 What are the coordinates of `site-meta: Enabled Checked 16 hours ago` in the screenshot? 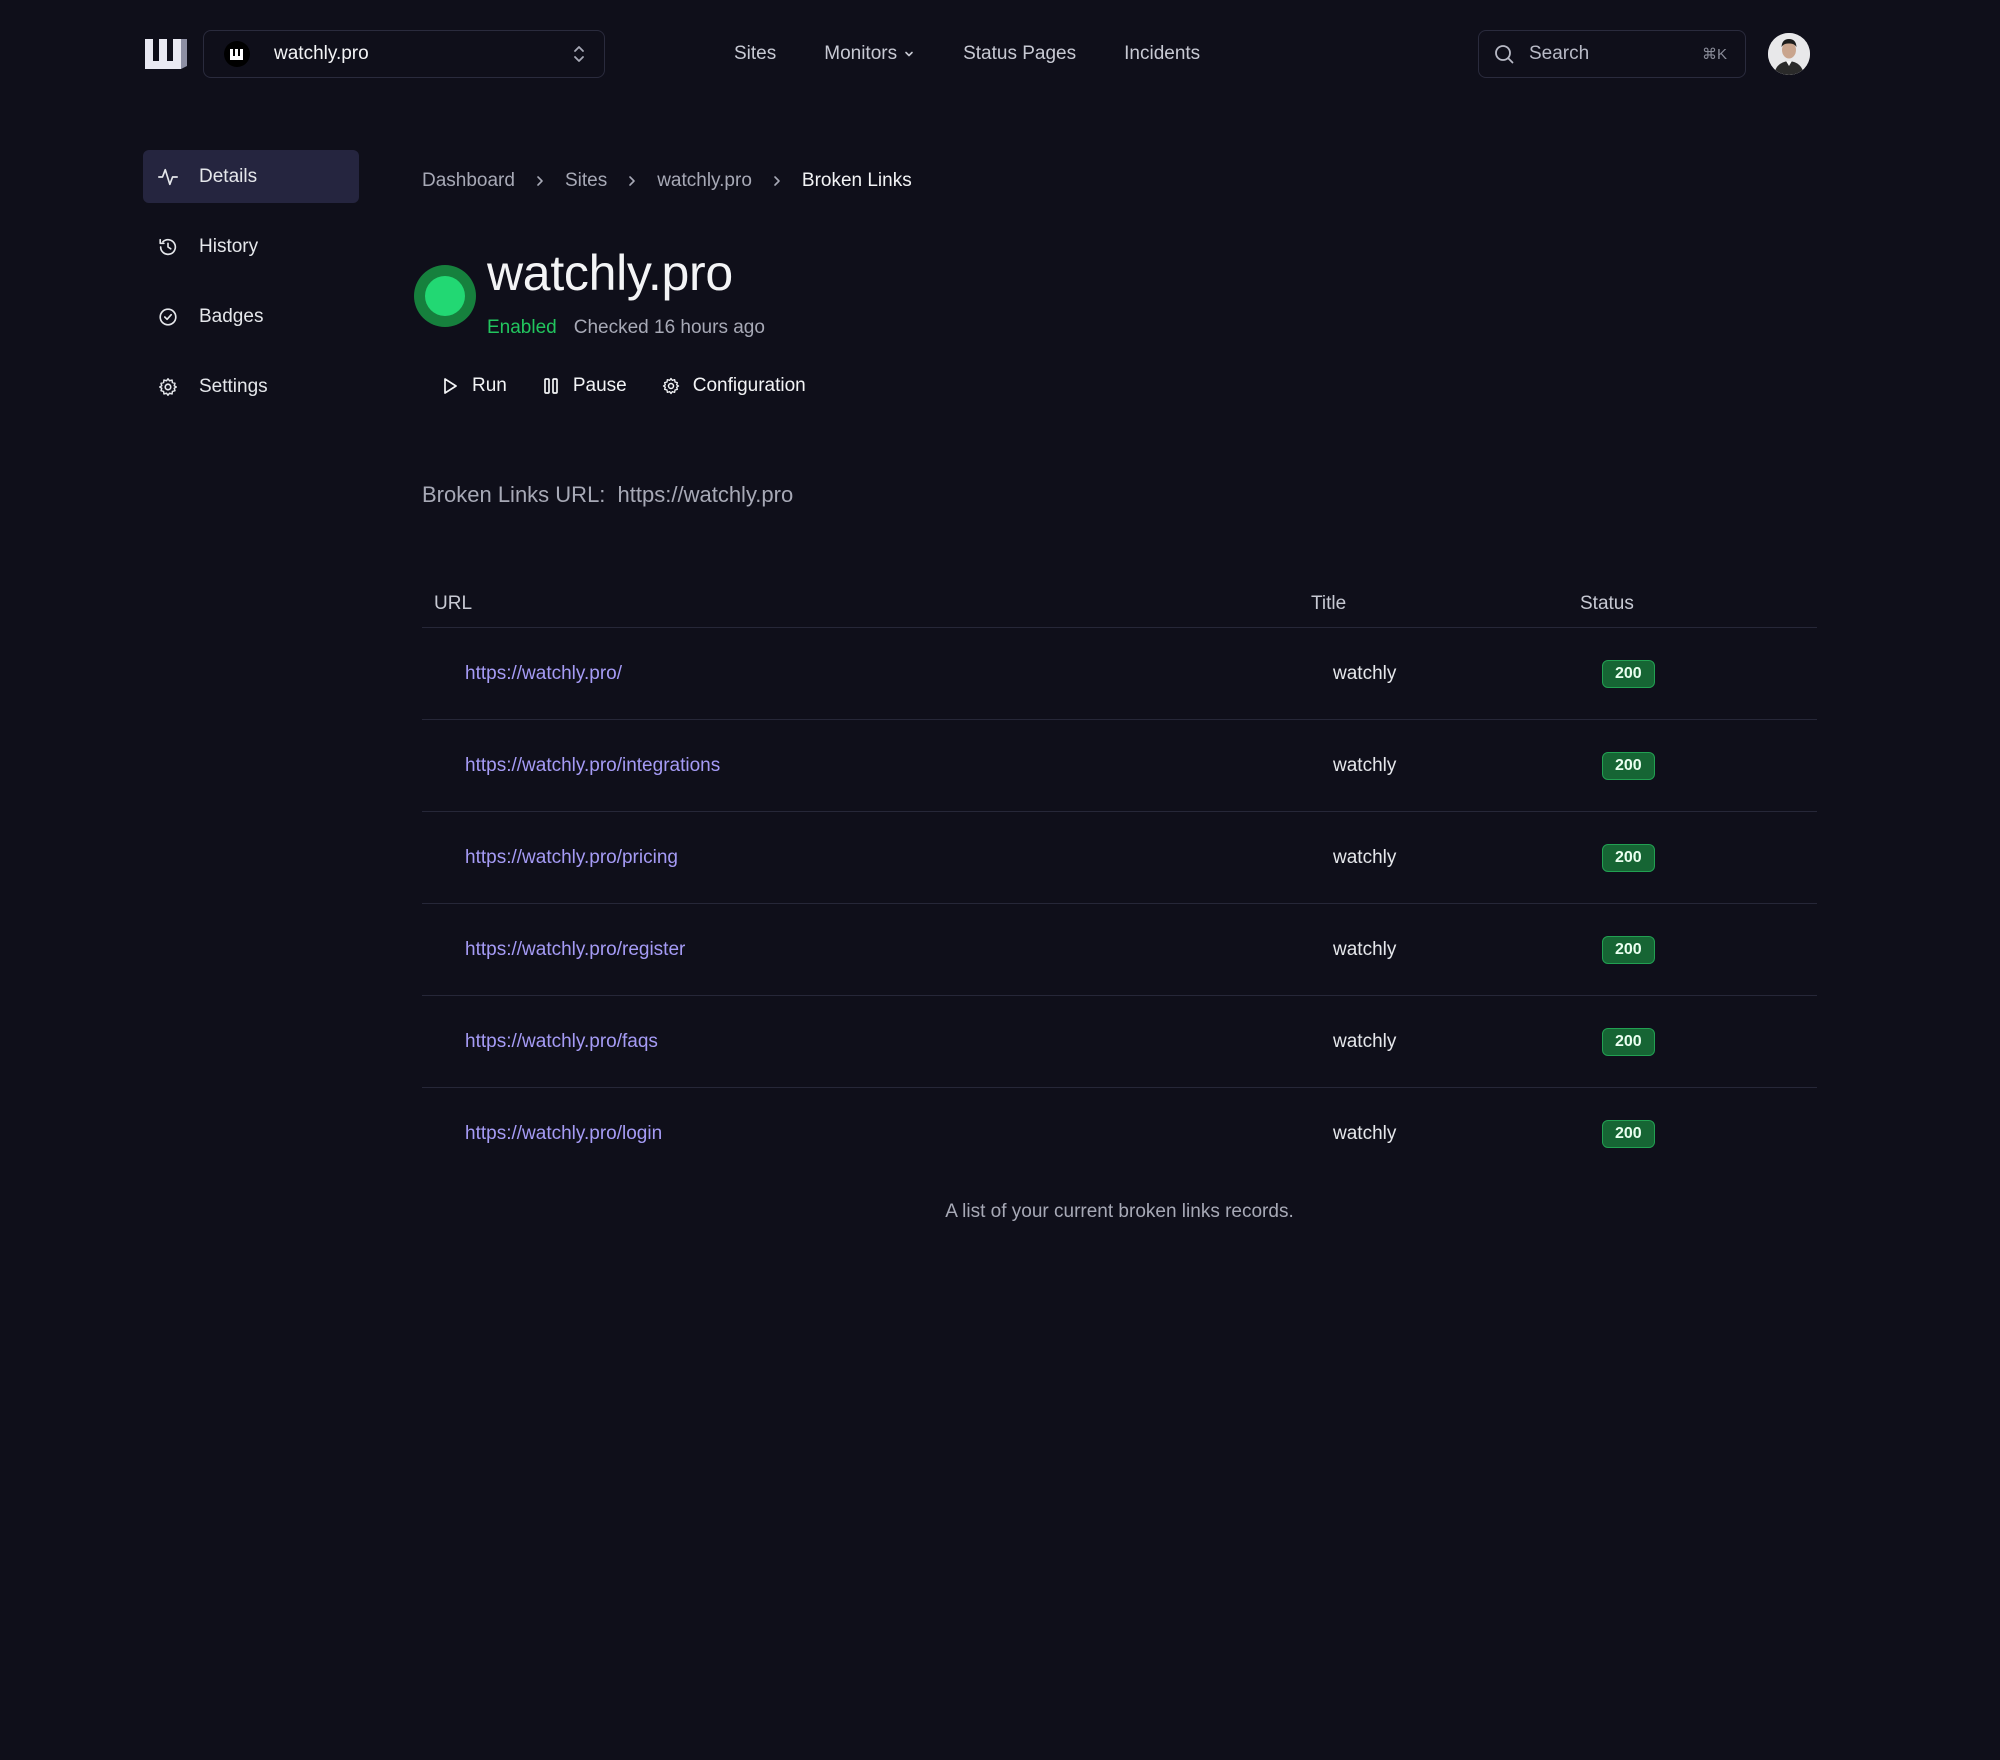 It's located at (626, 328).